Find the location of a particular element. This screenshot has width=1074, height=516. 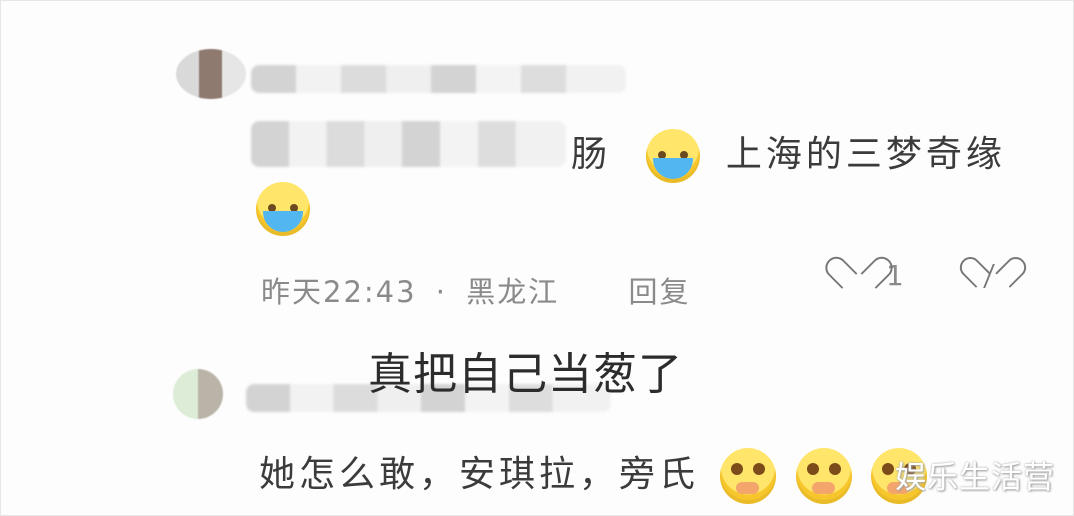

comment-text-segment-2: 上海的三梦奇缘 is located at coordinates (865, 154).